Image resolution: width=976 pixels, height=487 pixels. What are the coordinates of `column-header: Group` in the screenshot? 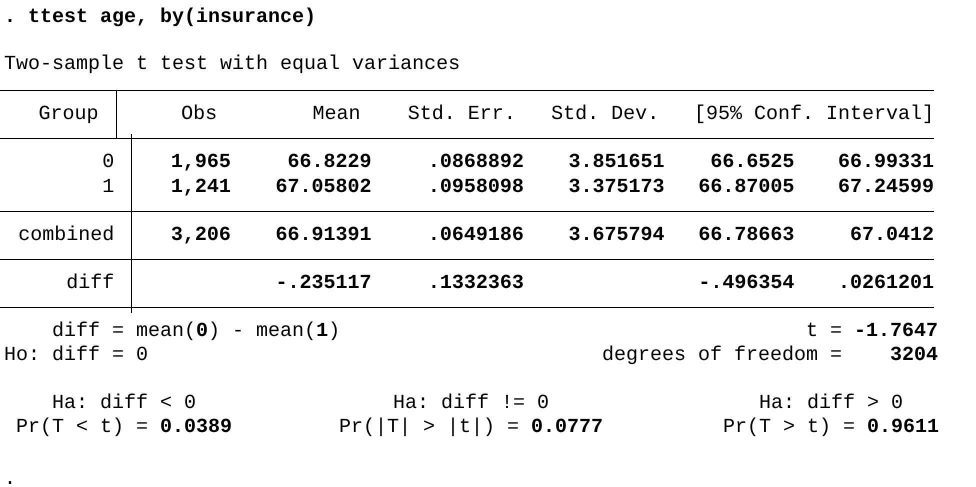 It's located at (68, 114).